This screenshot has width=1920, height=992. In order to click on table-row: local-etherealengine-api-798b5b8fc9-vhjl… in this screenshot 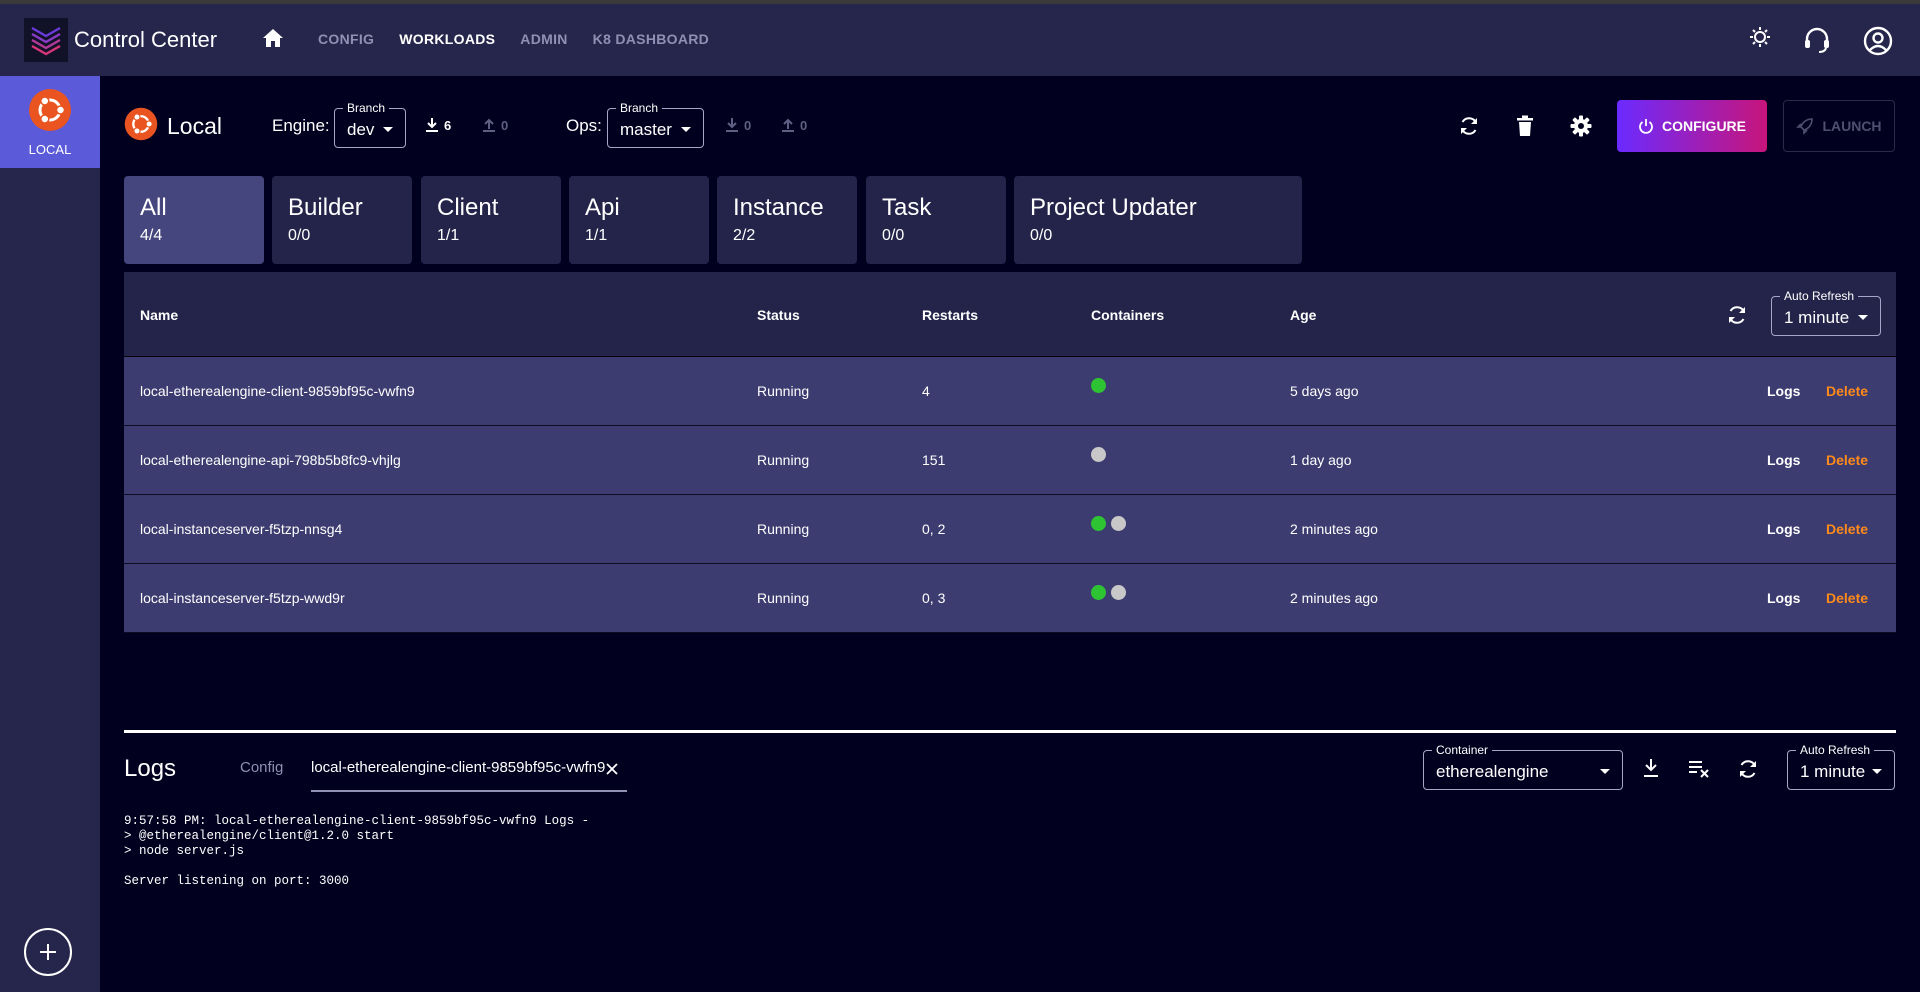, I will do `click(1010, 460)`.